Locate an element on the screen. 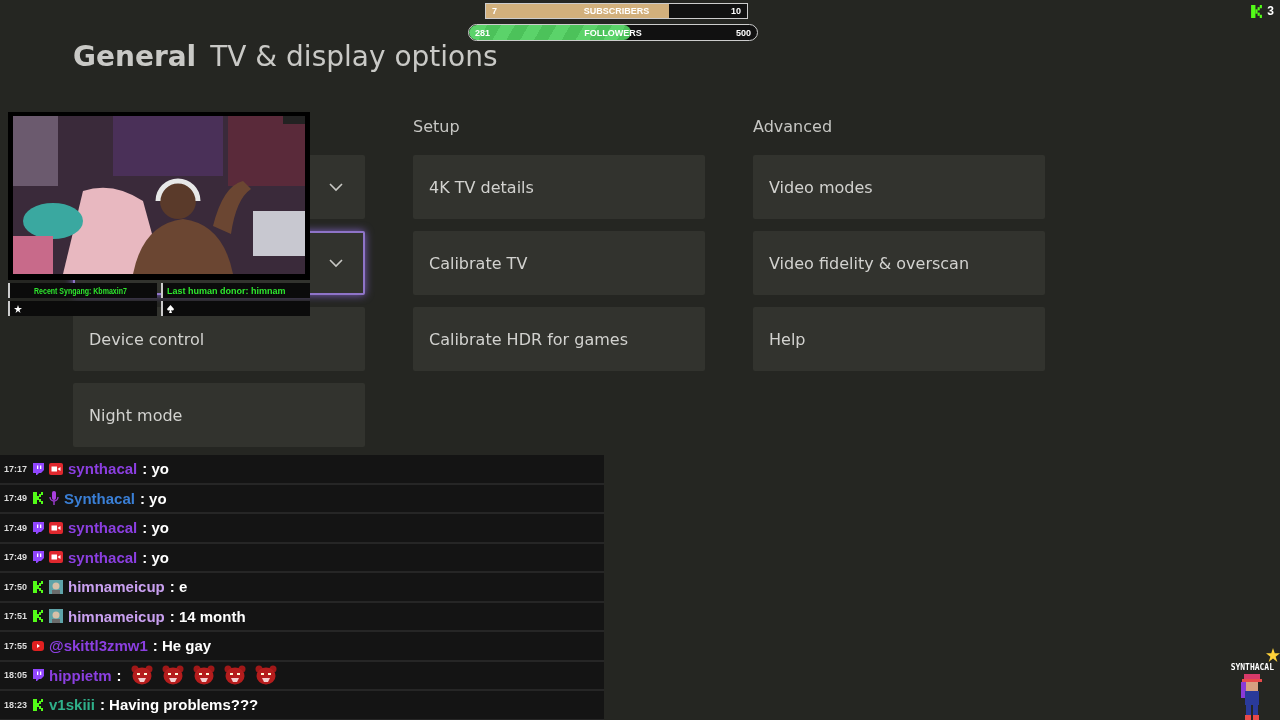 Image resolution: width=1280 pixels, height=720 pixels. viewer-count: 3 is located at coordinates (1270, 11).